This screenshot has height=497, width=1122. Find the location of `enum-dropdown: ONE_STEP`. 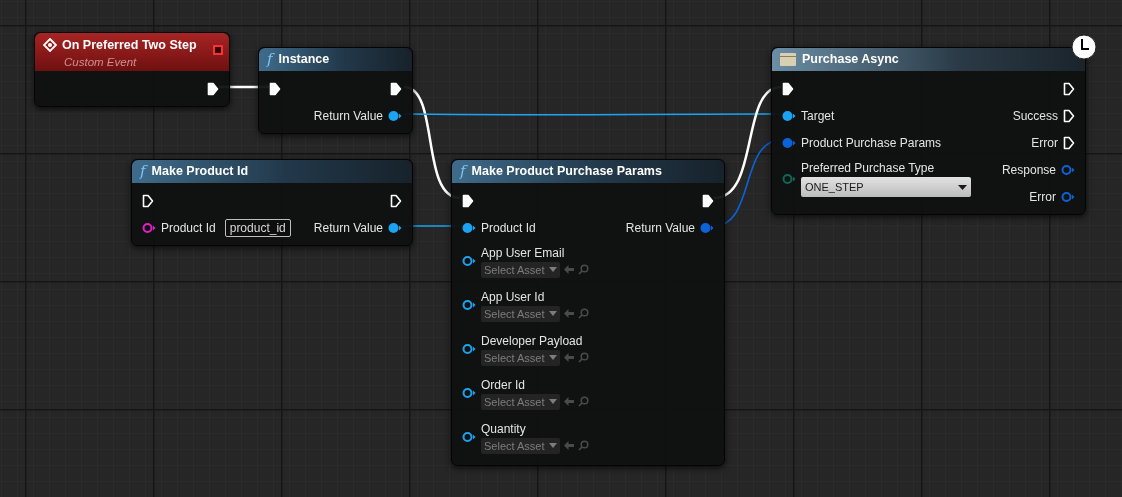

enum-dropdown: ONE_STEP is located at coordinates (886, 187).